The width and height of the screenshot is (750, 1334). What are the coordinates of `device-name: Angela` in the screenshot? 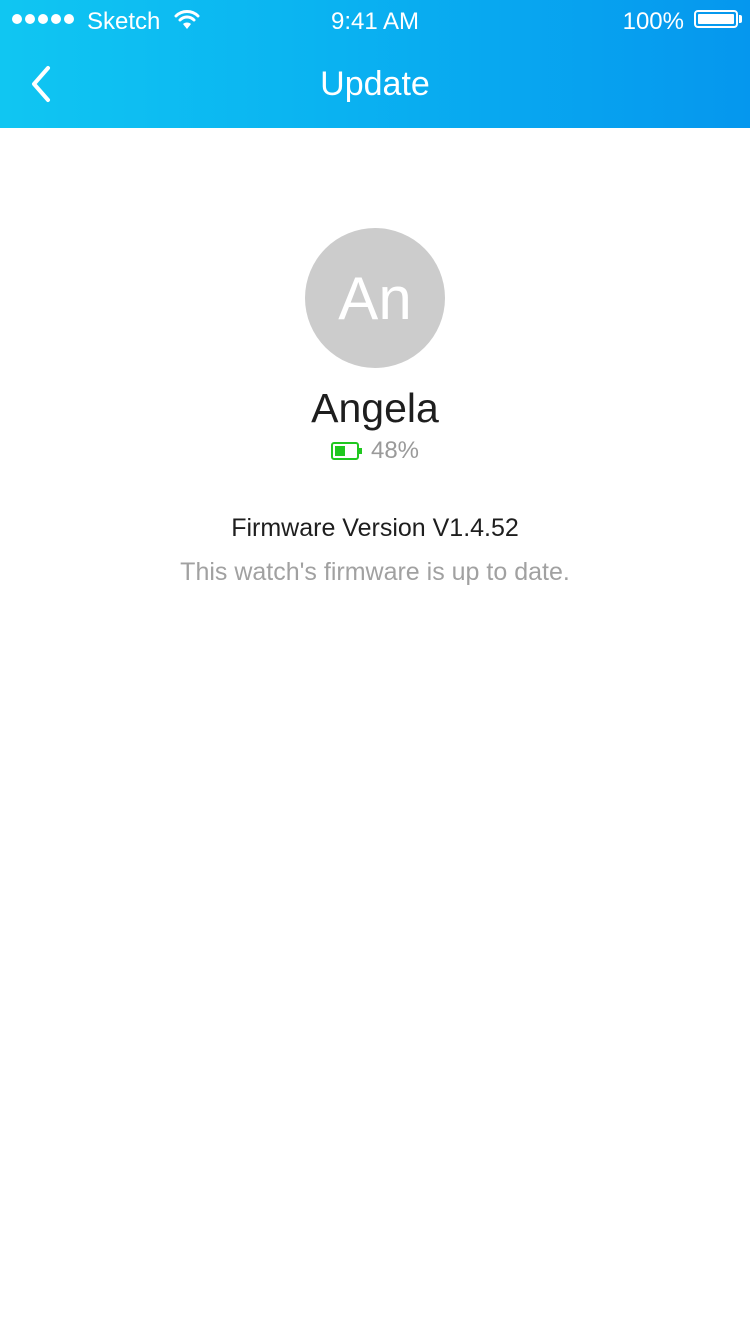 It's located at (375, 408).